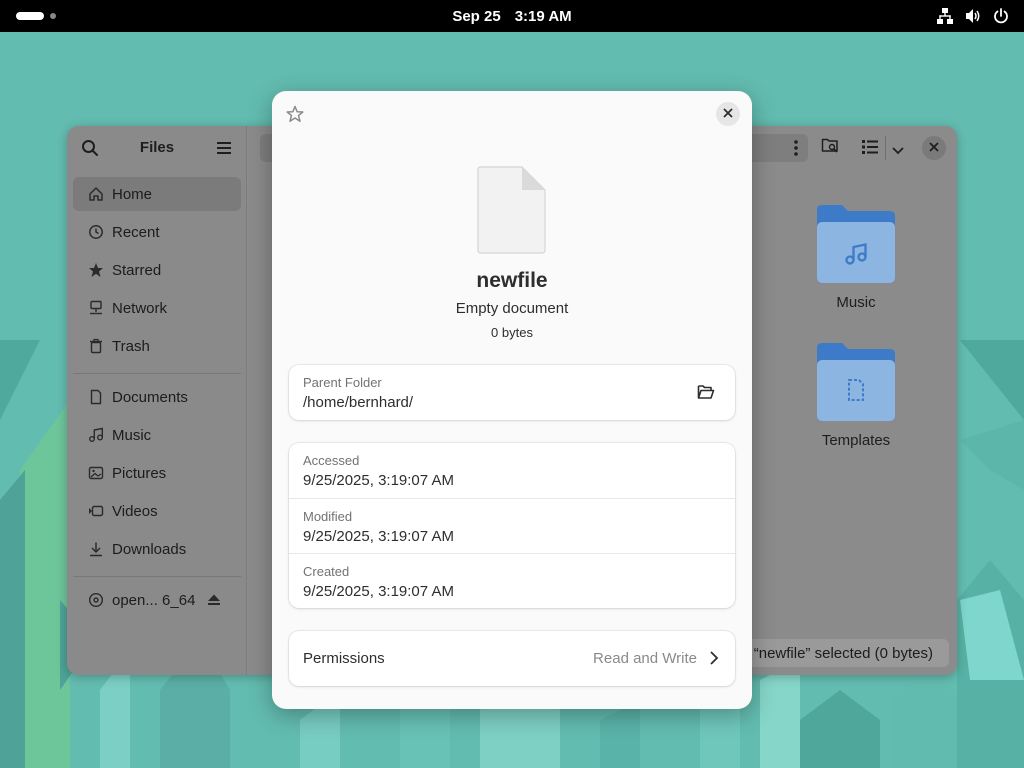 Image resolution: width=1024 pixels, height=768 pixels. Describe the element at coordinates (512, 308) in the screenshot. I see `file-type: Empty document` at that location.